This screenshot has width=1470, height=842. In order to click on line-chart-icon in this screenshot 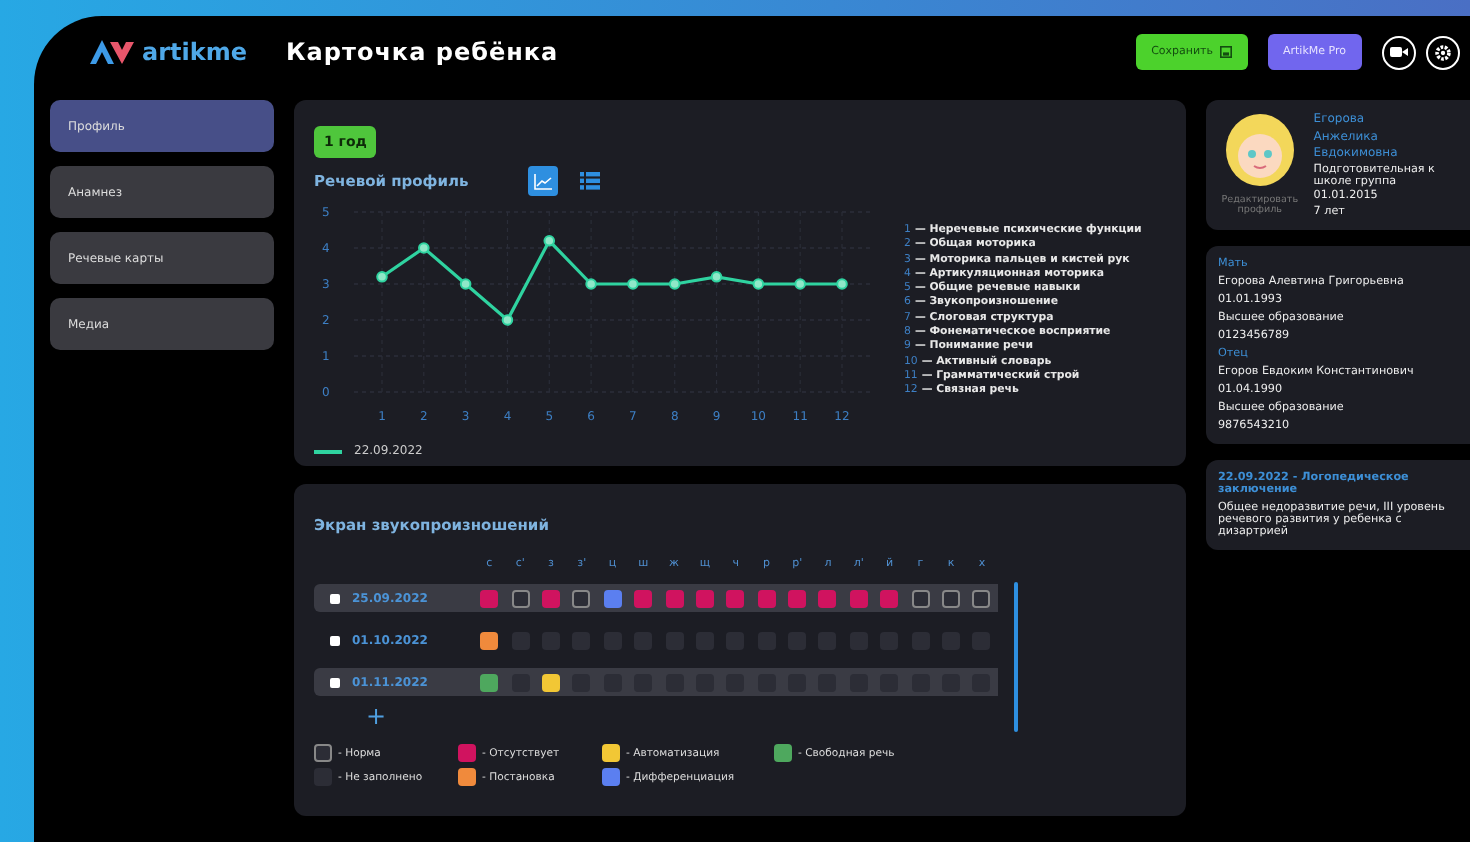, I will do `click(543, 181)`.